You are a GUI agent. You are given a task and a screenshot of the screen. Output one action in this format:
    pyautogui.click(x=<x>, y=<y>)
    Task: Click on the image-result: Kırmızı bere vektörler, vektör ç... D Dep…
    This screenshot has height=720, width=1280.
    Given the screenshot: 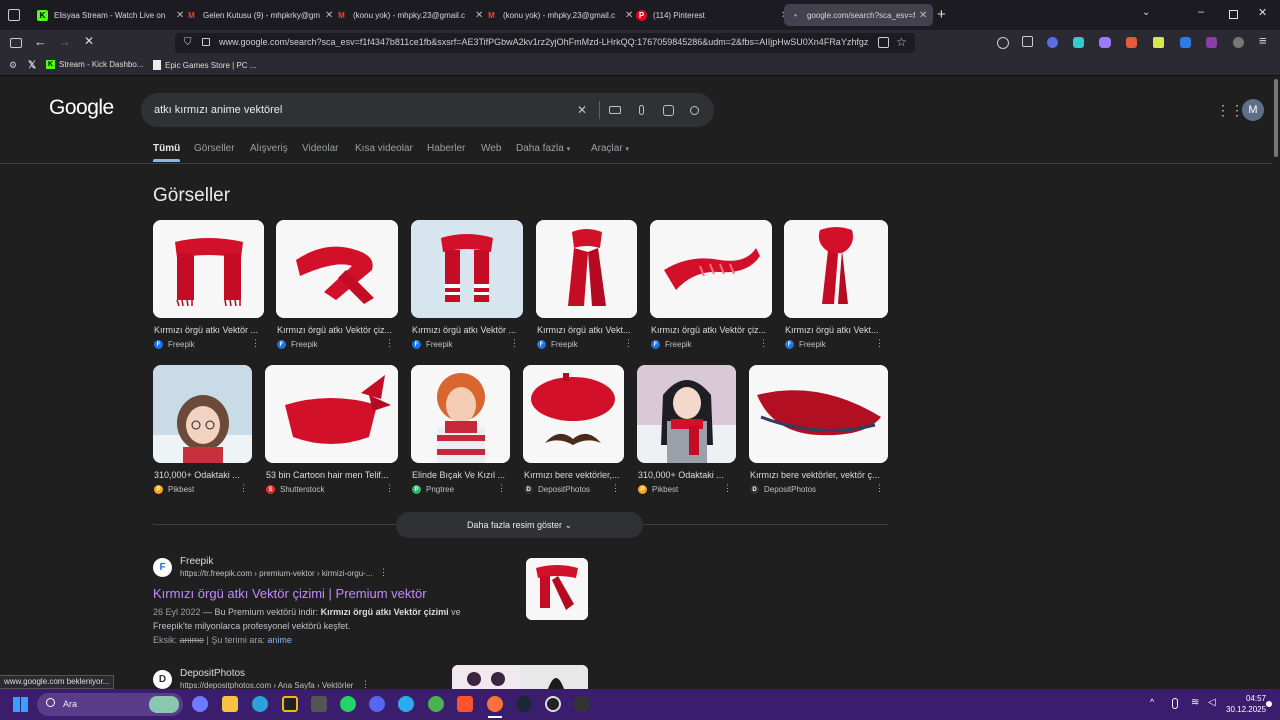 What is the action you would take?
    pyautogui.click(x=818, y=430)
    